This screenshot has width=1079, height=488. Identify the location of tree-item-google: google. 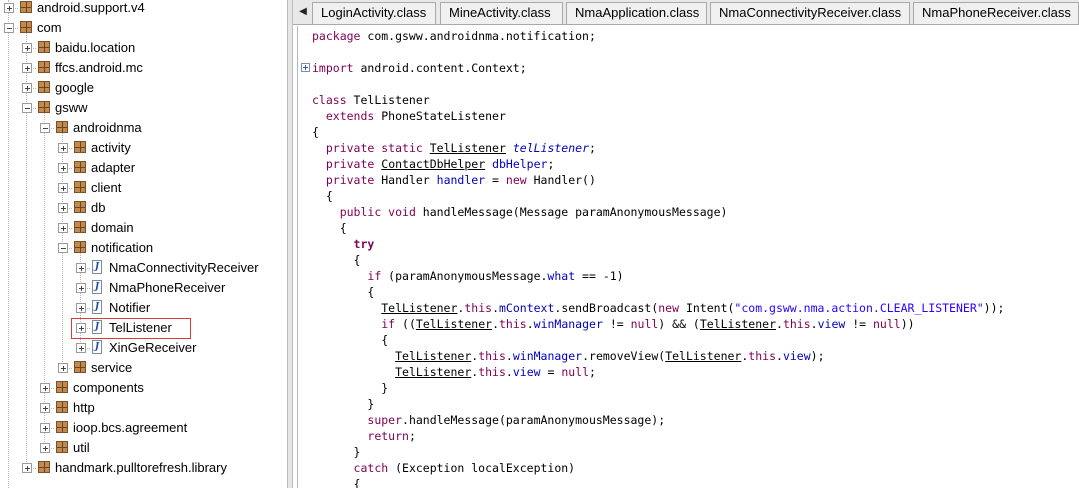
(143, 88).